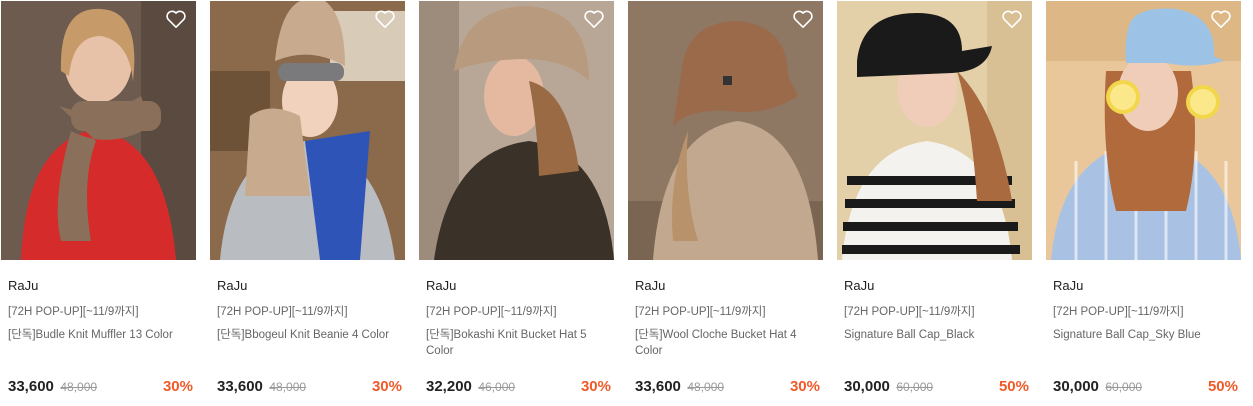 The width and height of the screenshot is (1253, 406). Describe the element at coordinates (449, 386) in the screenshot. I see `sale-price: 32,200` at that location.